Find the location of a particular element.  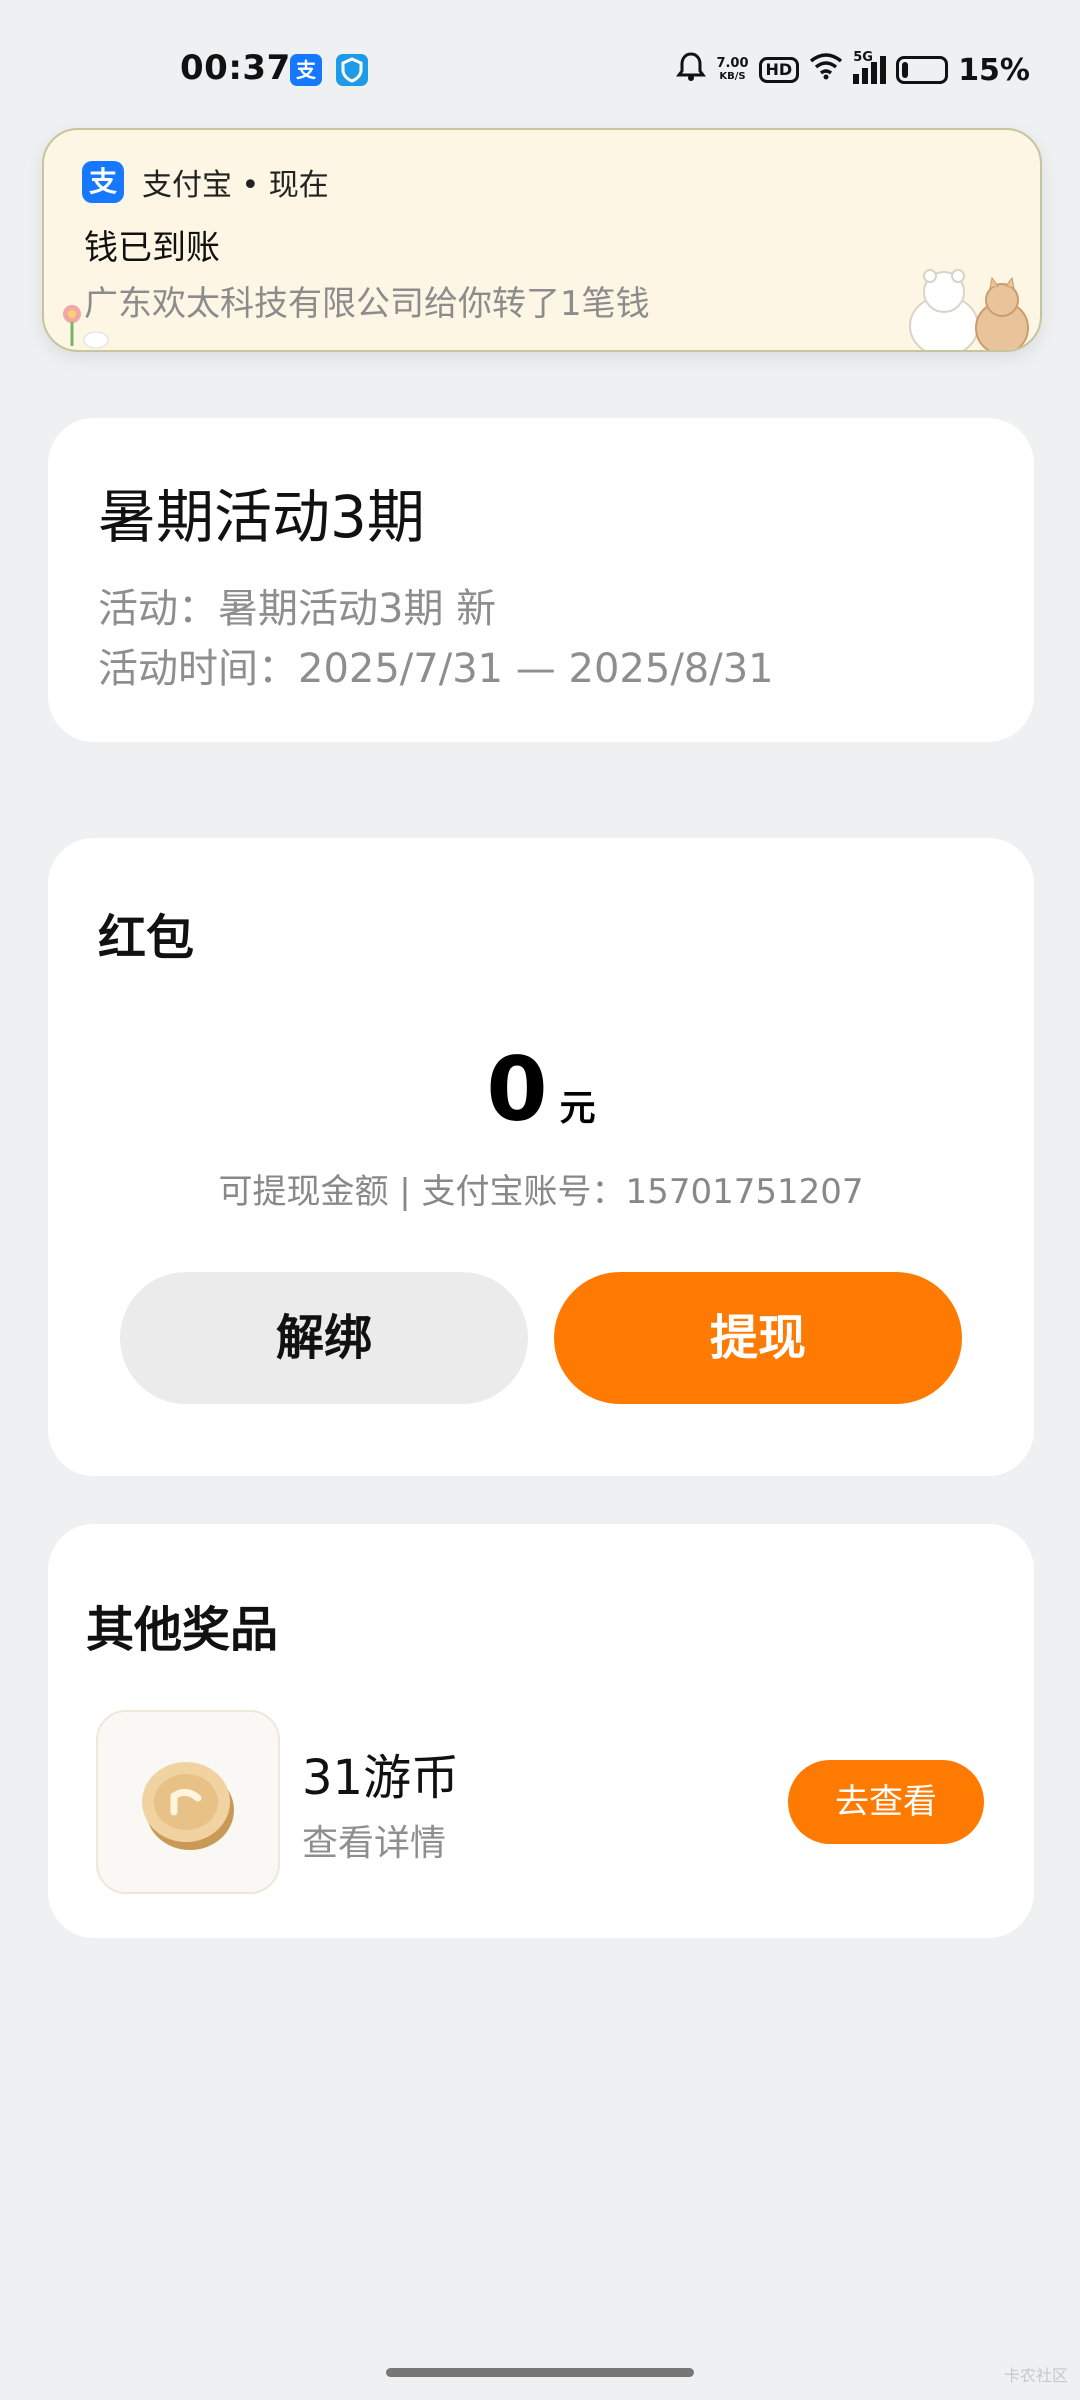

home-indicator is located at coordinates (540, 2372).